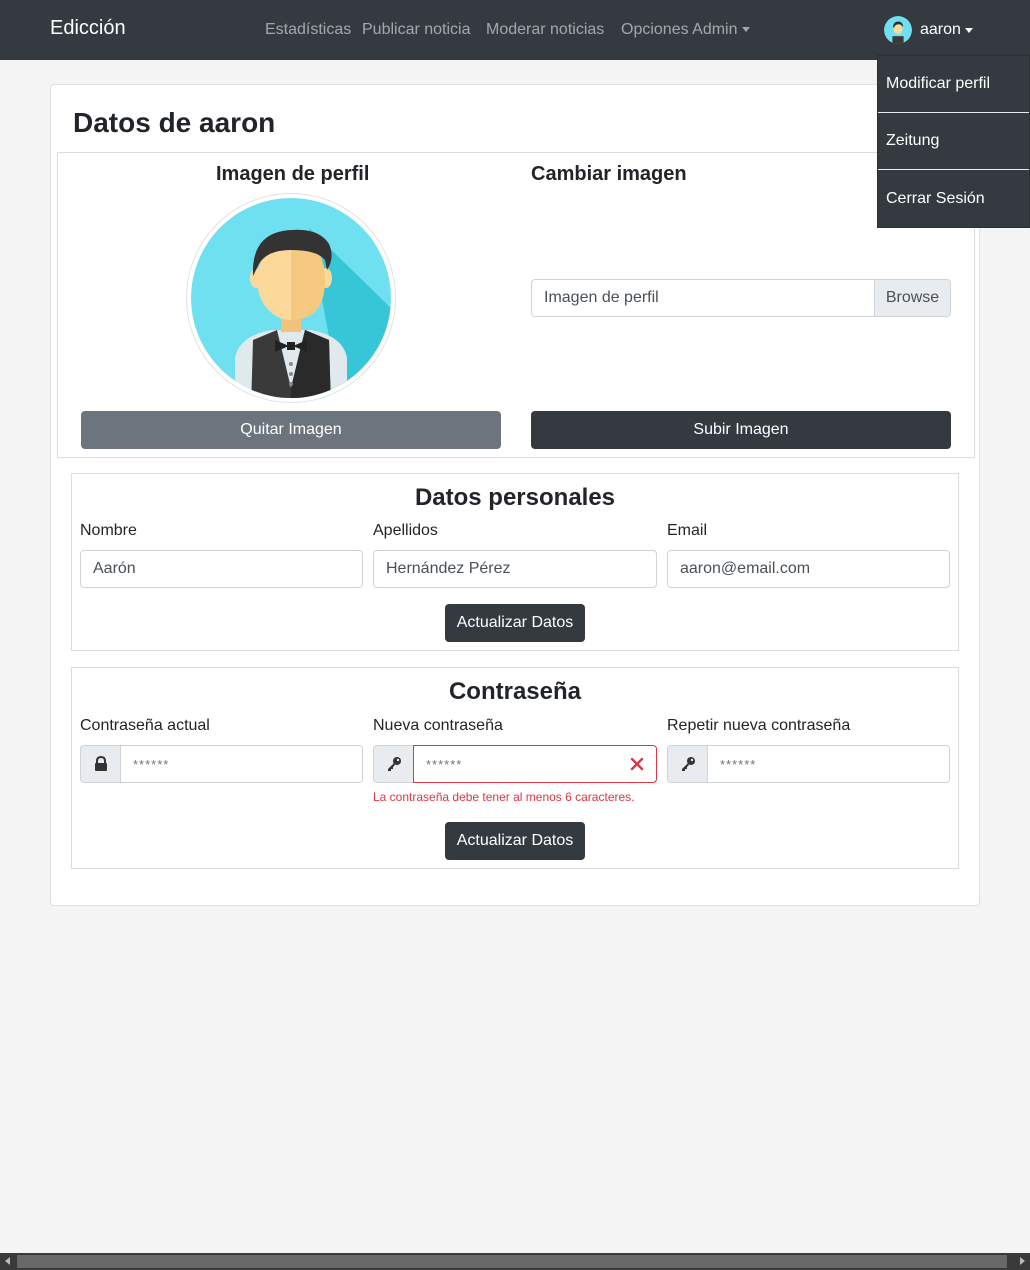 This screenshot has height=1270, width=1030. I want to click on waiter-avatar-icon, so click(291, 298).